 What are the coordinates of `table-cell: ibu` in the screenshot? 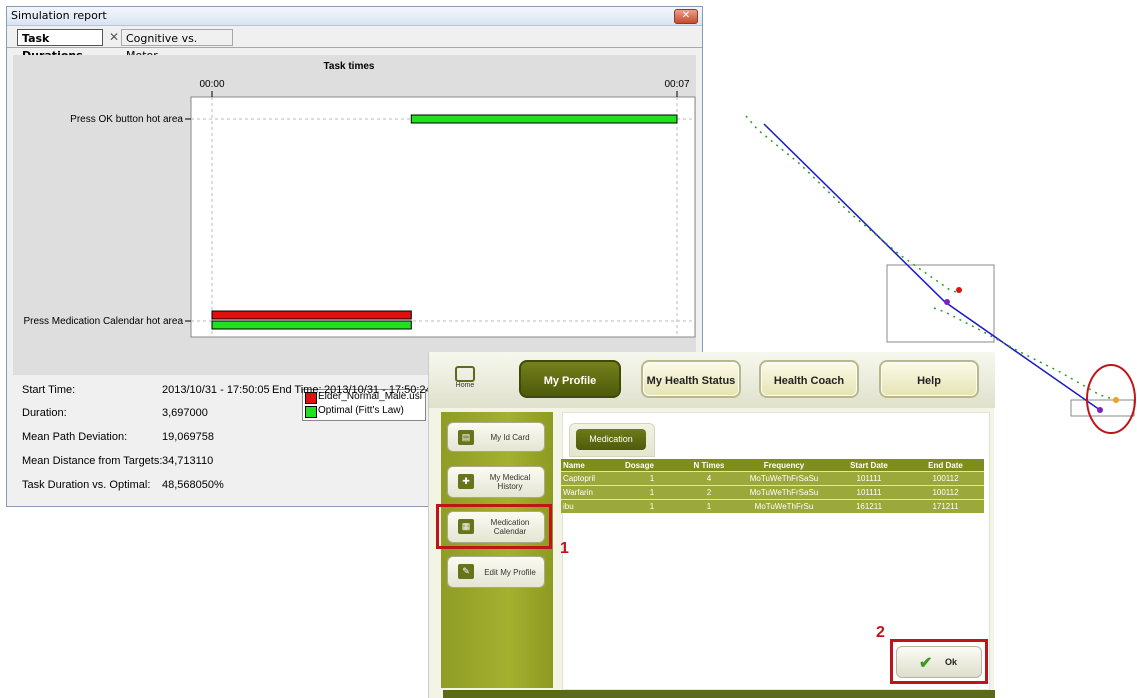 It's located at (592, 506).